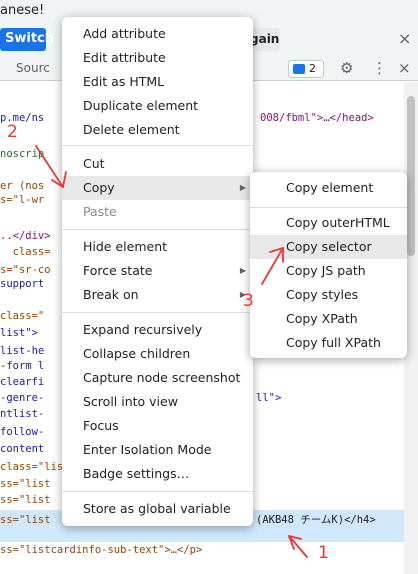 Image resolution: width=418 pixels, height=574 pixels. I want to click on menu-item-edit-attribute: Edit attribute, so click(157, 58).